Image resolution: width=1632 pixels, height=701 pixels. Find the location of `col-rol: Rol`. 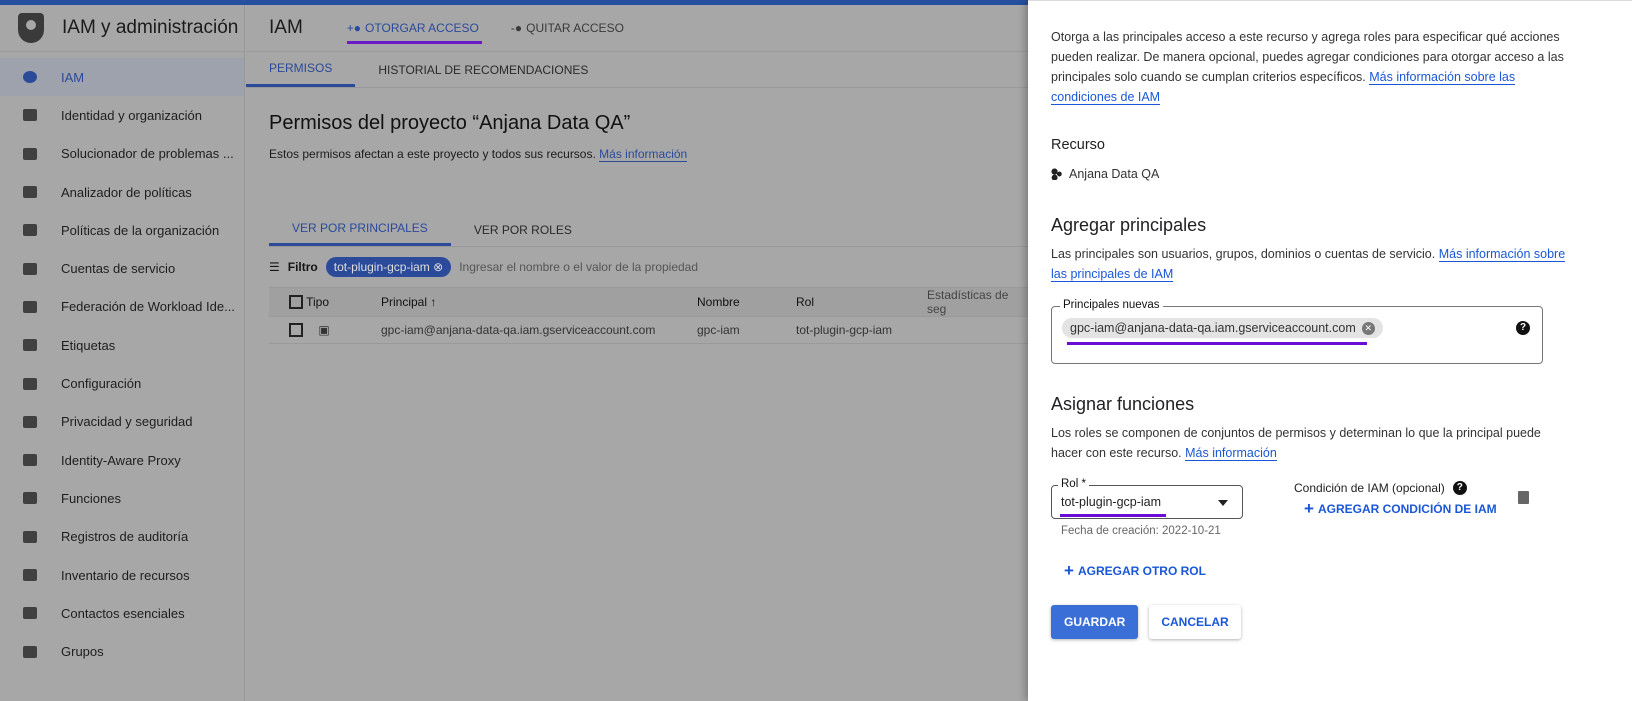

col-rol: Rol is located at coordinates (861, 302).